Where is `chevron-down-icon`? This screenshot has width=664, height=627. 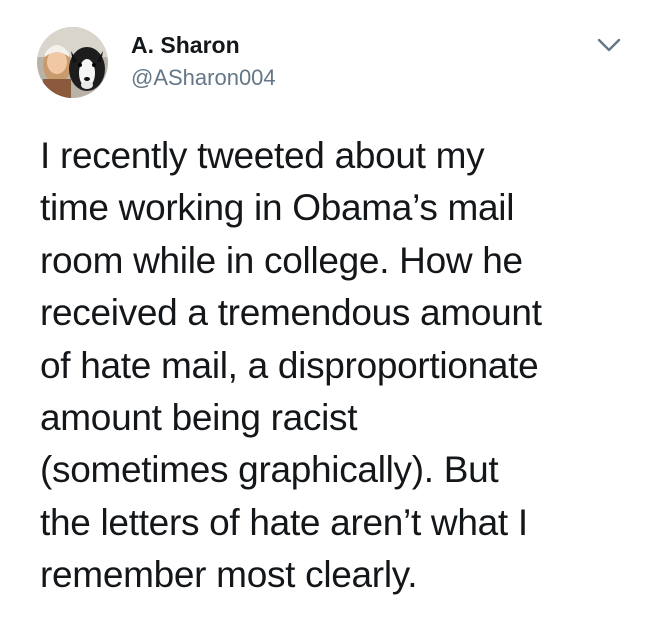 chevron-down-icon is located at coordinates (609, 45).